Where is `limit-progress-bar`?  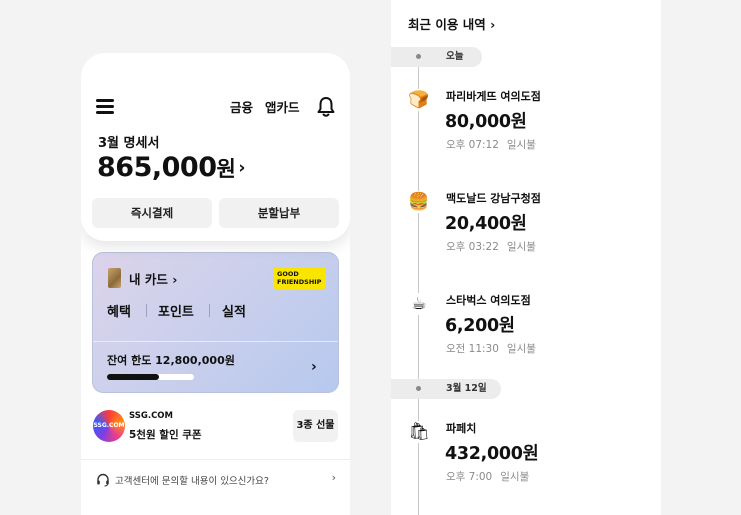
limit-progress-bar is located at coordinates (150, 377).